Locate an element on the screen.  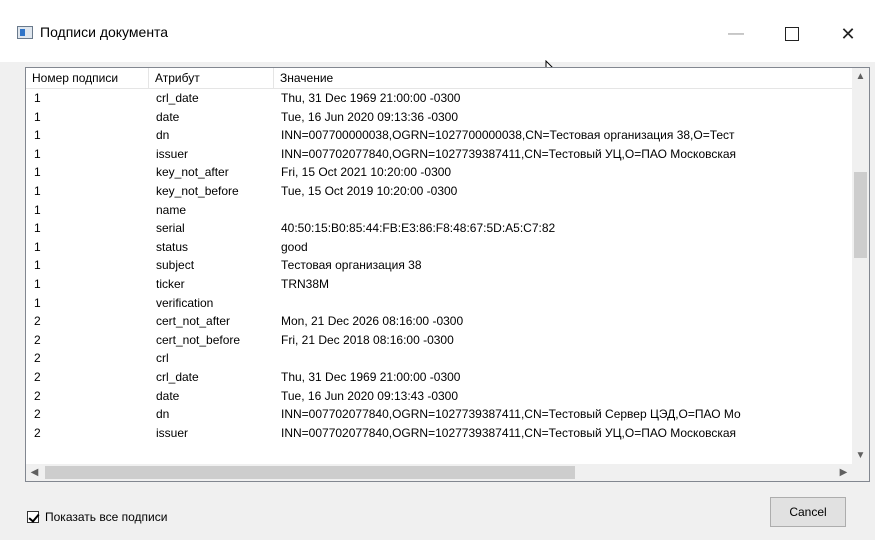
maximize-icon is located at coordinates (792, 34).